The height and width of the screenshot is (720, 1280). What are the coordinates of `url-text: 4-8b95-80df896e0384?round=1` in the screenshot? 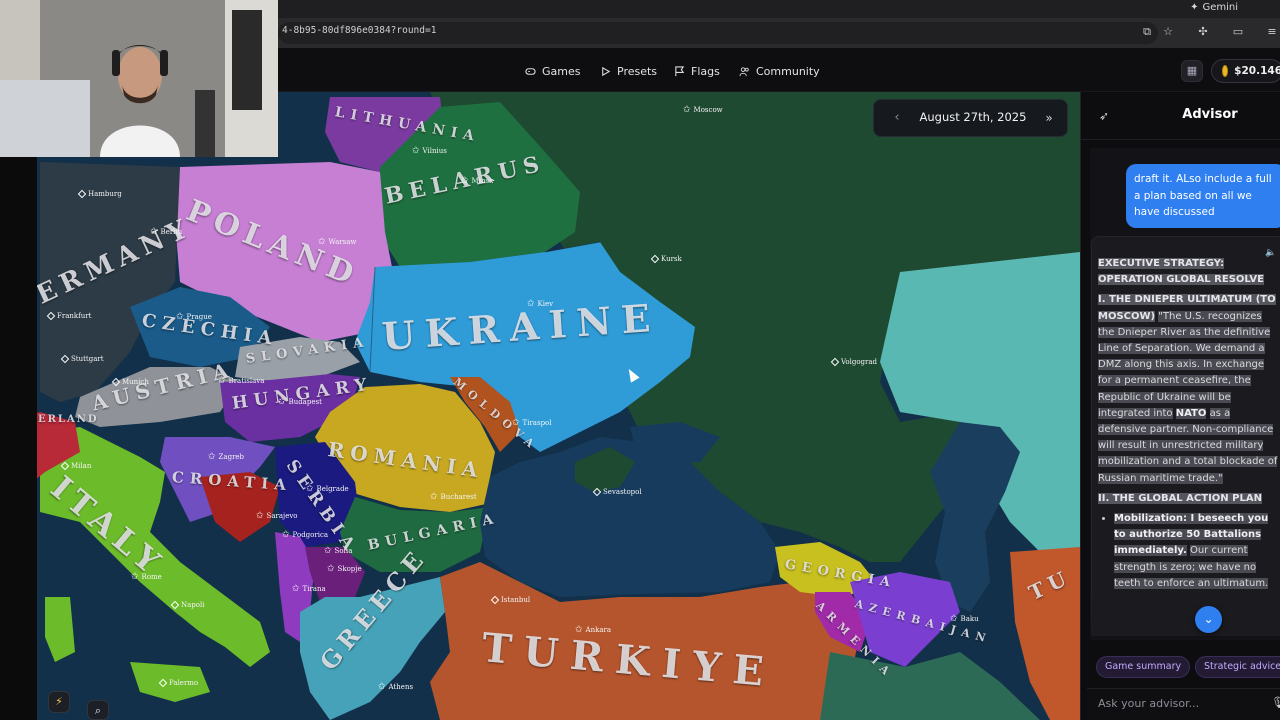 It's located at (359, 30).